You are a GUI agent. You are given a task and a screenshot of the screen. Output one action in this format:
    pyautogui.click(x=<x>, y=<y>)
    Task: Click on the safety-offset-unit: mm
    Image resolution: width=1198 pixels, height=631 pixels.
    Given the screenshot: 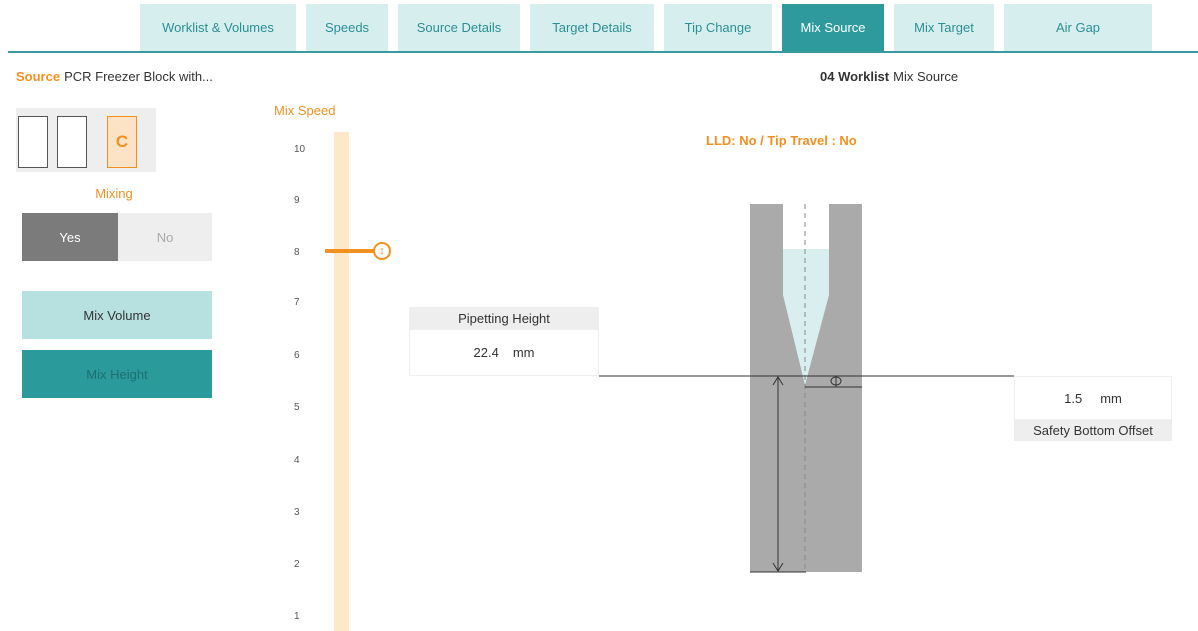 What is the action you would take?
    pyautogui.click(x=1111, y=398)
    